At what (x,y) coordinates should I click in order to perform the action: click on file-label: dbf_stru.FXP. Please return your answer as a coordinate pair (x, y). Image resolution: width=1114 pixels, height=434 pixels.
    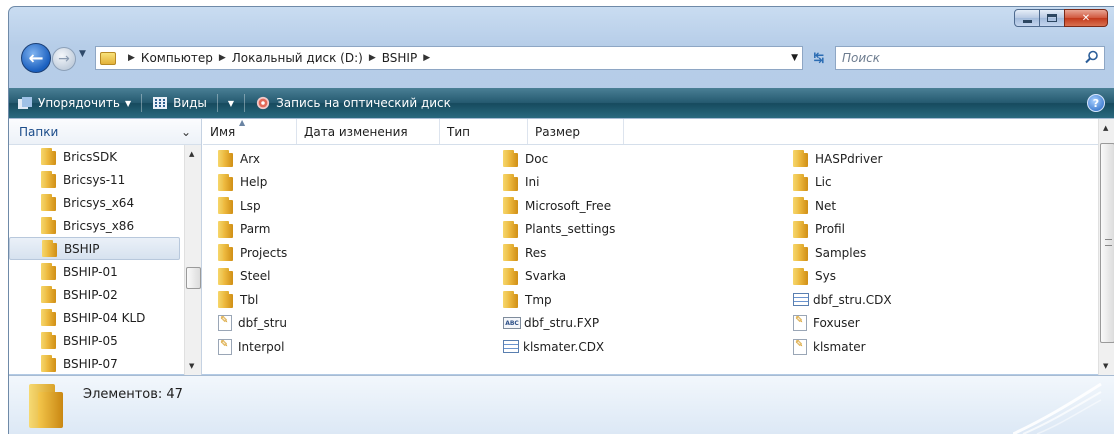
    Looking at the image, I should click on (562, 323).